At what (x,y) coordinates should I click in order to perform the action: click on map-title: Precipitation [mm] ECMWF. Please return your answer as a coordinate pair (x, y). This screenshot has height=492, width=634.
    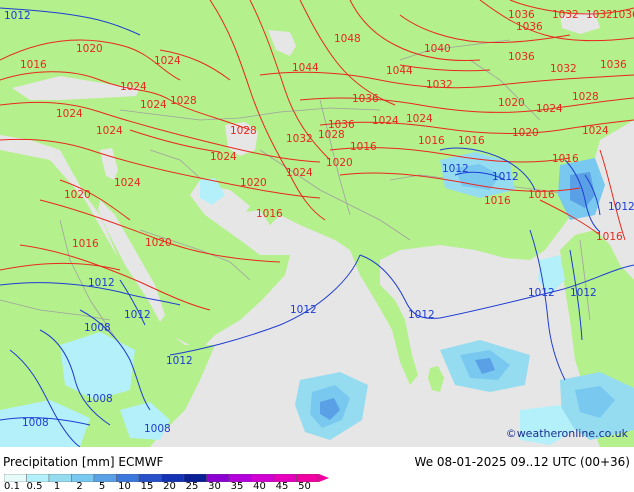
    Looking at the image, I should click on (83, 462).